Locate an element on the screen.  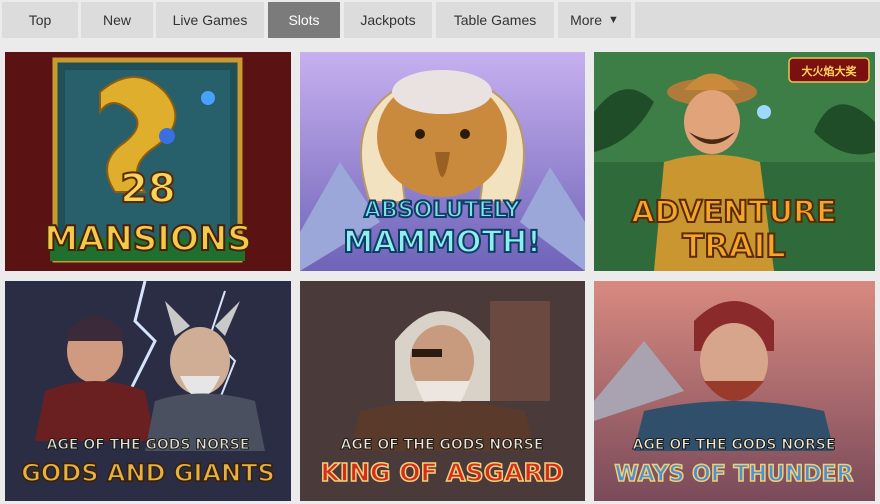
game-artwork: ABSOLUTELY MAMMOTH! is located at coordinates (442, 161).